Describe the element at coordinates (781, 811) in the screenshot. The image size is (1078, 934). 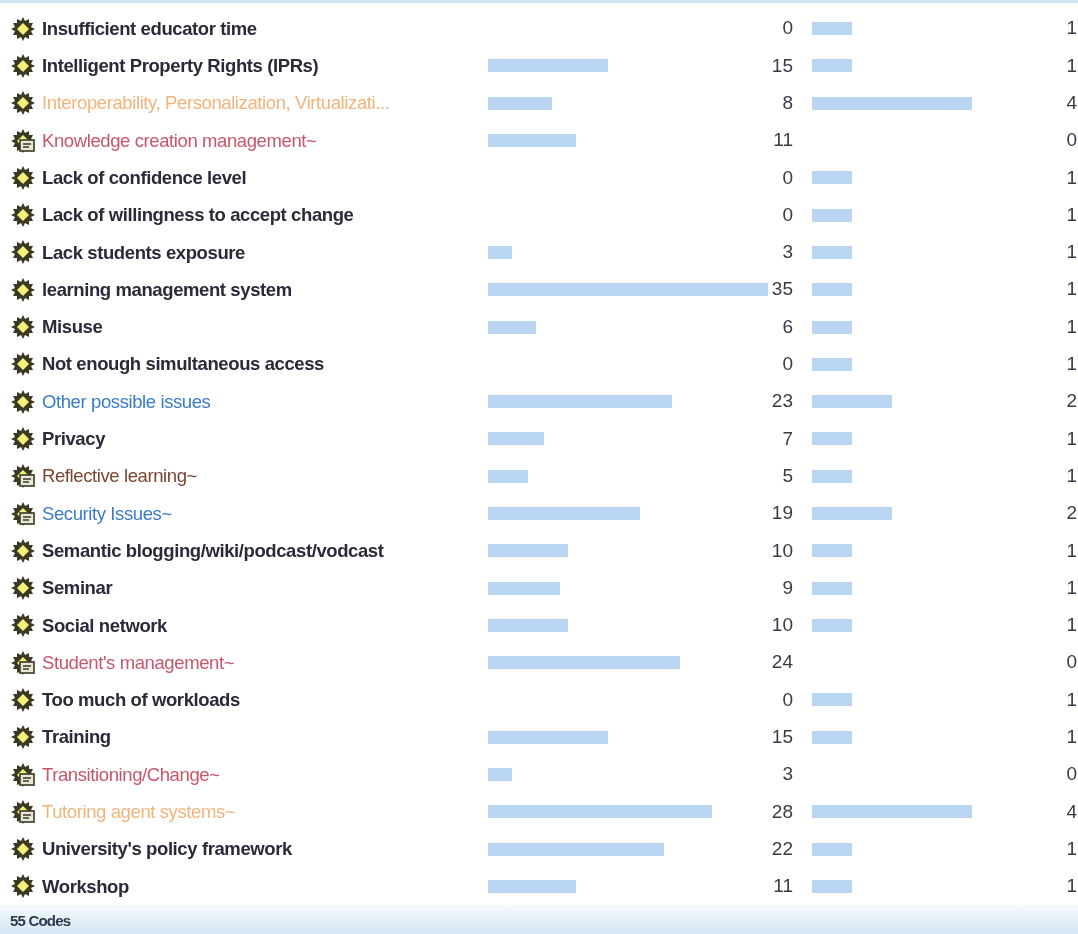
I see `grounded-count: 28` at that location.